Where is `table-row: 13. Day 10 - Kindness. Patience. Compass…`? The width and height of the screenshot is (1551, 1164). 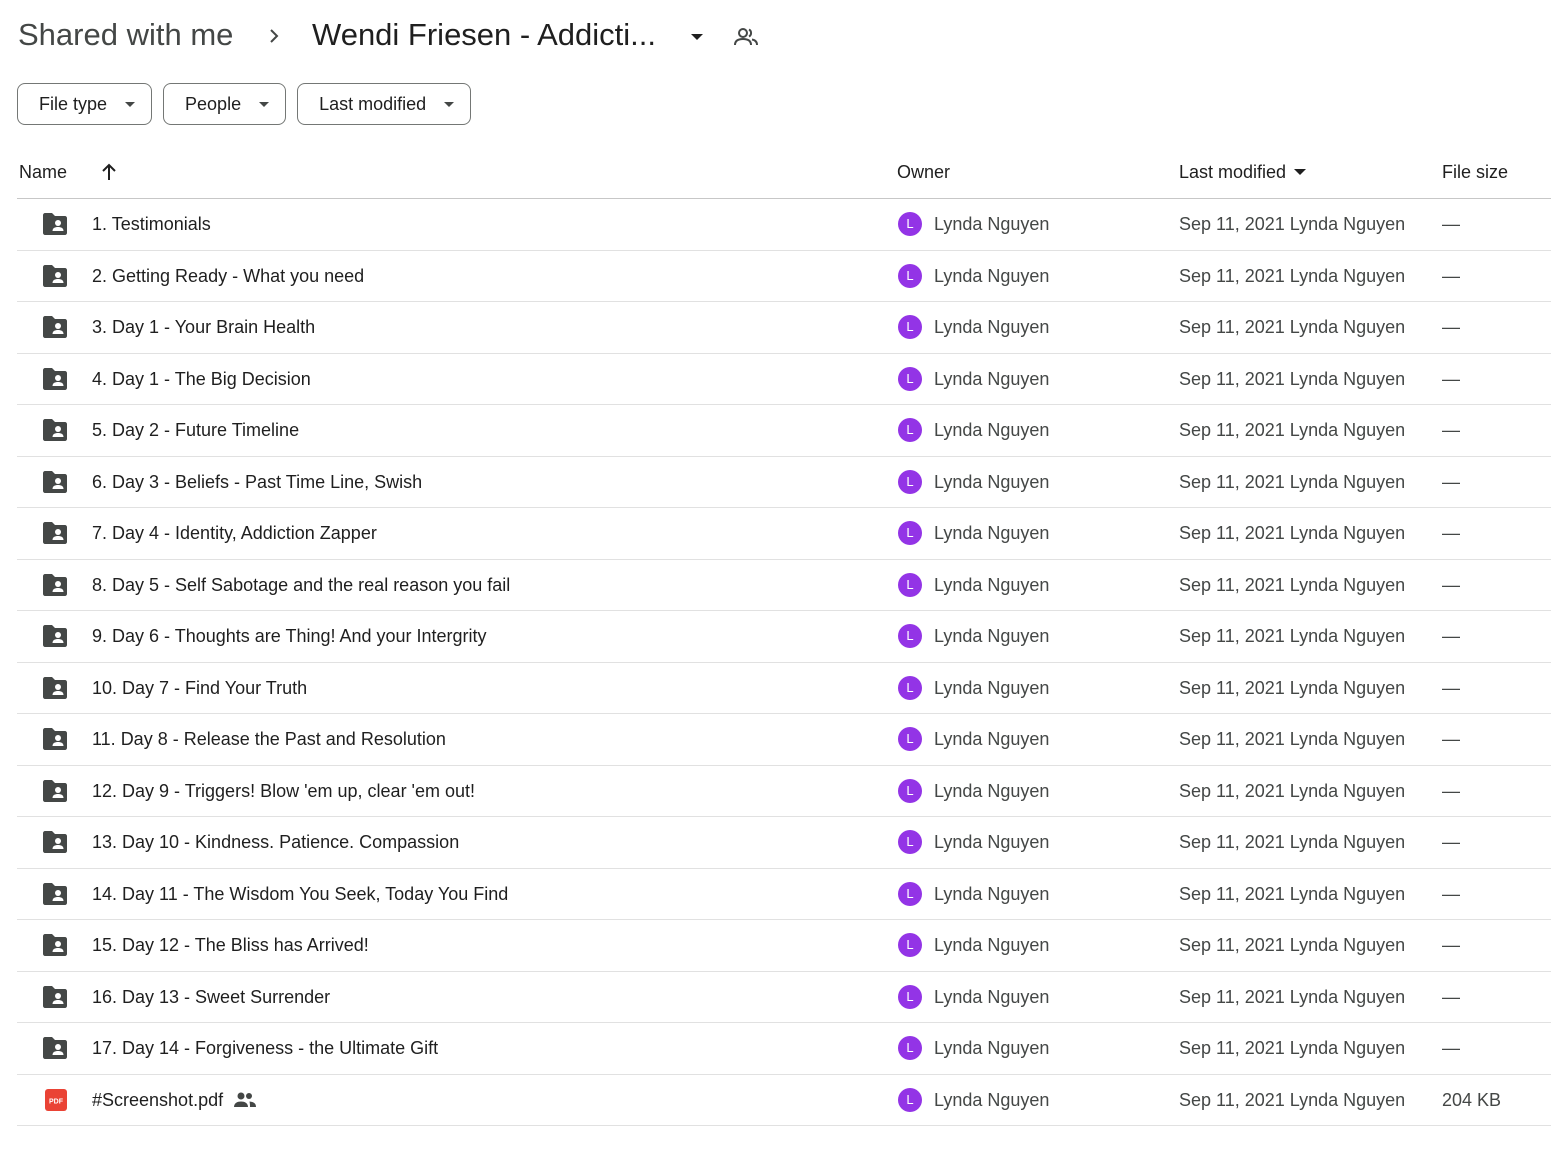
table-row: 13. Day 10 - Kindness. Patience. Compass… is located at coordinates (784, 843).